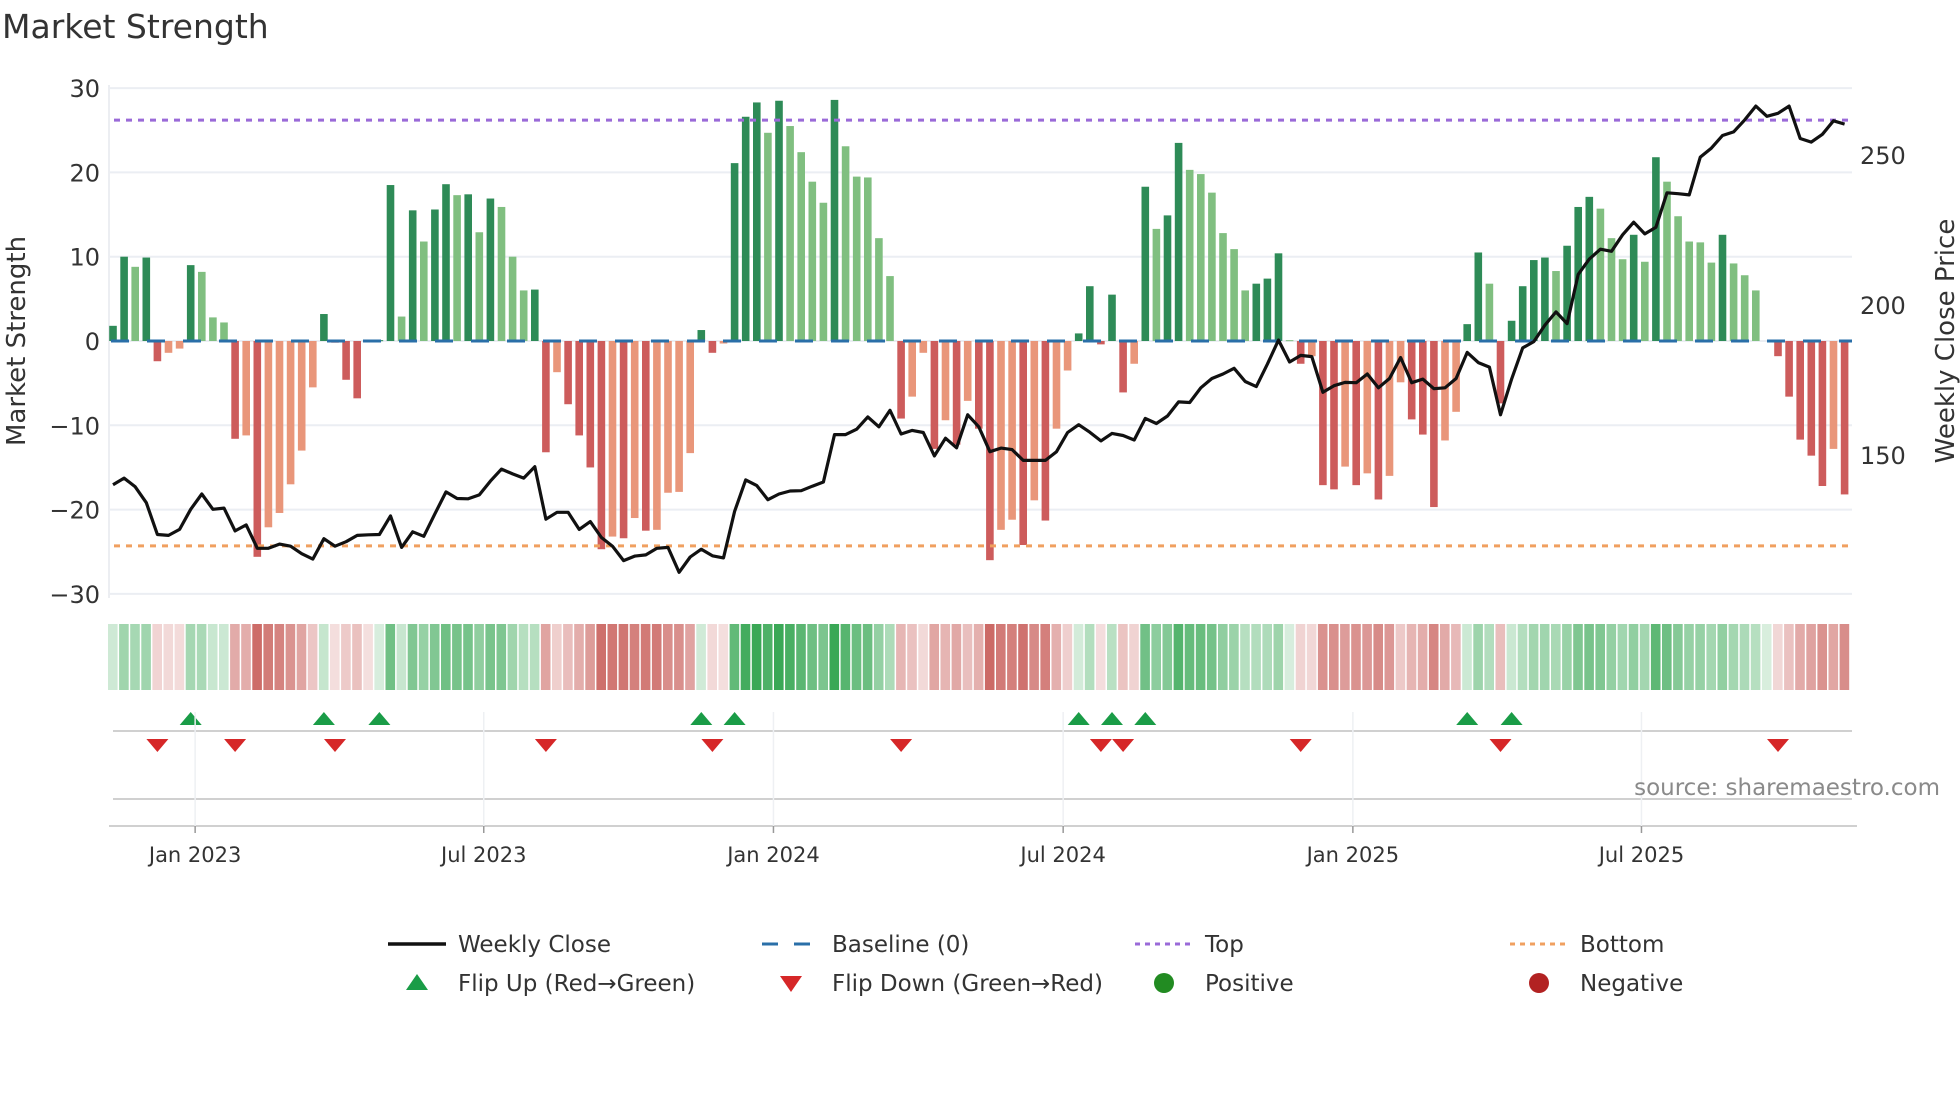 The image size is (1960, 1106). Describe the element at coordinates (92, 342) in the screenshot. I see `y-tick-label: 0` at that location.